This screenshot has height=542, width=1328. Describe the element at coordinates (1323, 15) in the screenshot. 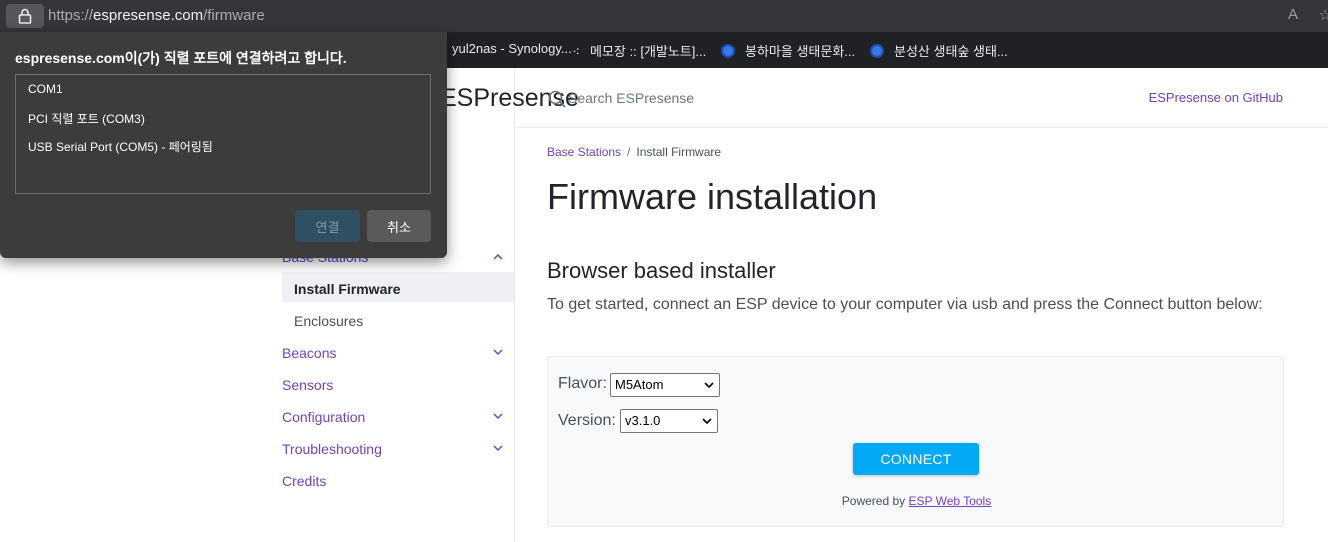

I see `favorite-star-icon: ☆` at that location.